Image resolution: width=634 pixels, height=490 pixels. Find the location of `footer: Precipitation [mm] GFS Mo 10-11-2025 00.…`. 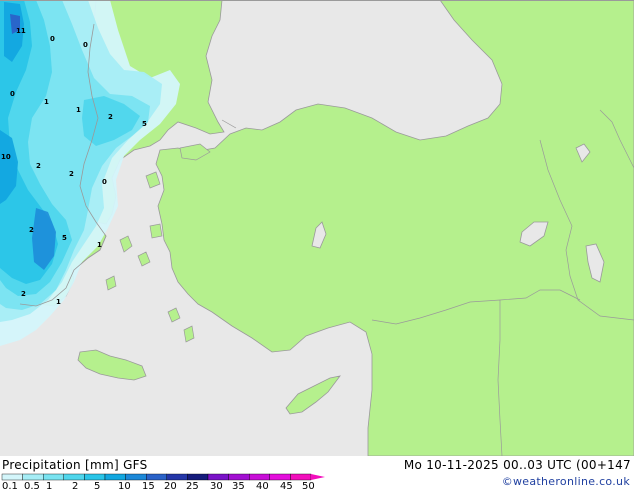

footer: Precipitation [mm] GFS Mo 10-11-2025 00.… is located at coordinates (317, 473).